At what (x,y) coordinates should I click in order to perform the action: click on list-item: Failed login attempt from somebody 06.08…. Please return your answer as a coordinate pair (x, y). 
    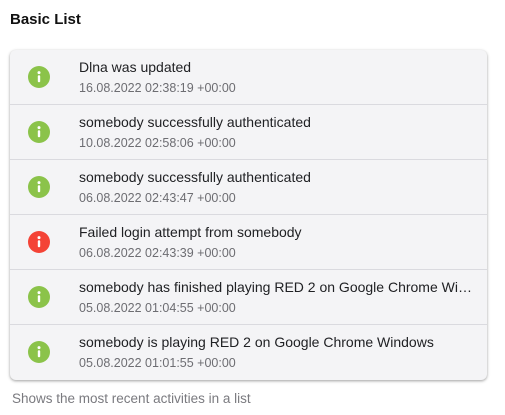
    Looking at the image, I should click on (248, 242).